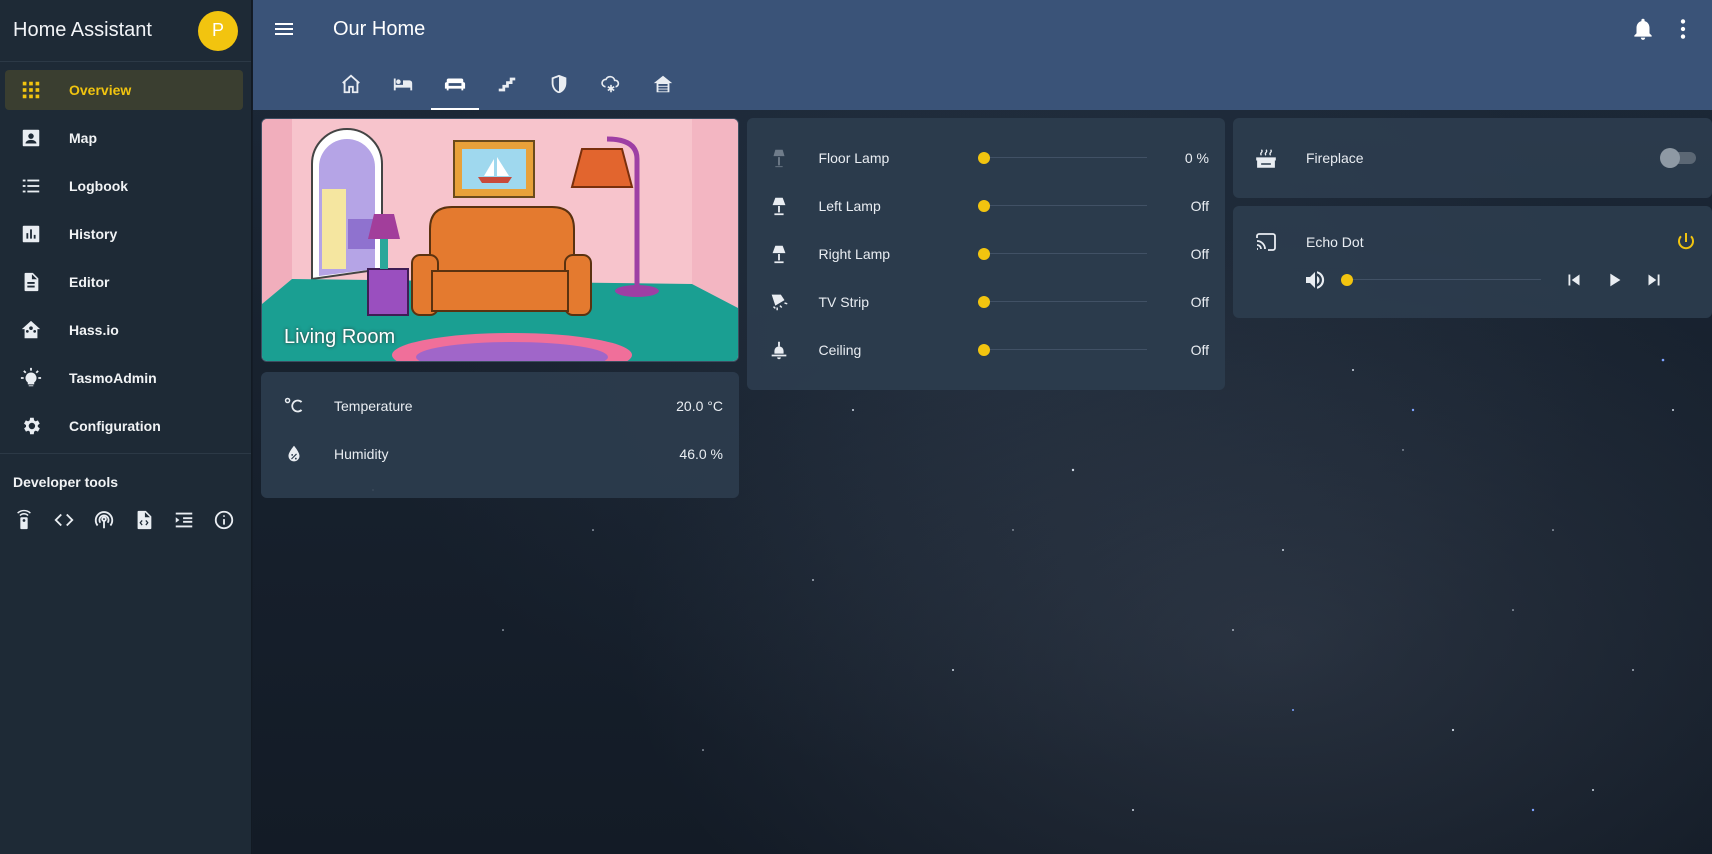 The width and height of the screenshot is (1712, 854). I want to click on sidebar-header: Home Assistant P, so click(125, 31).